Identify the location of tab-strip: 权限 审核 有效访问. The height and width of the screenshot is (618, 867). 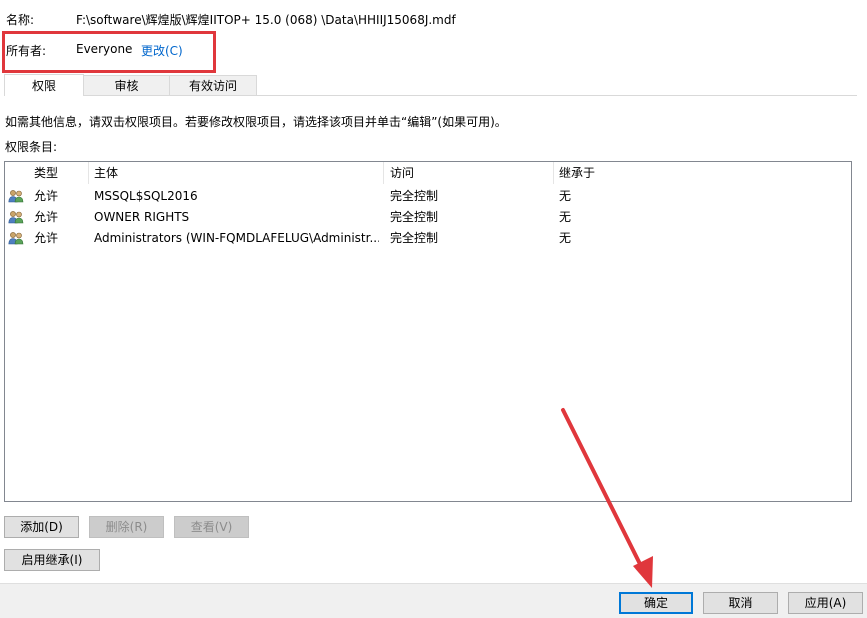
(430, 85).